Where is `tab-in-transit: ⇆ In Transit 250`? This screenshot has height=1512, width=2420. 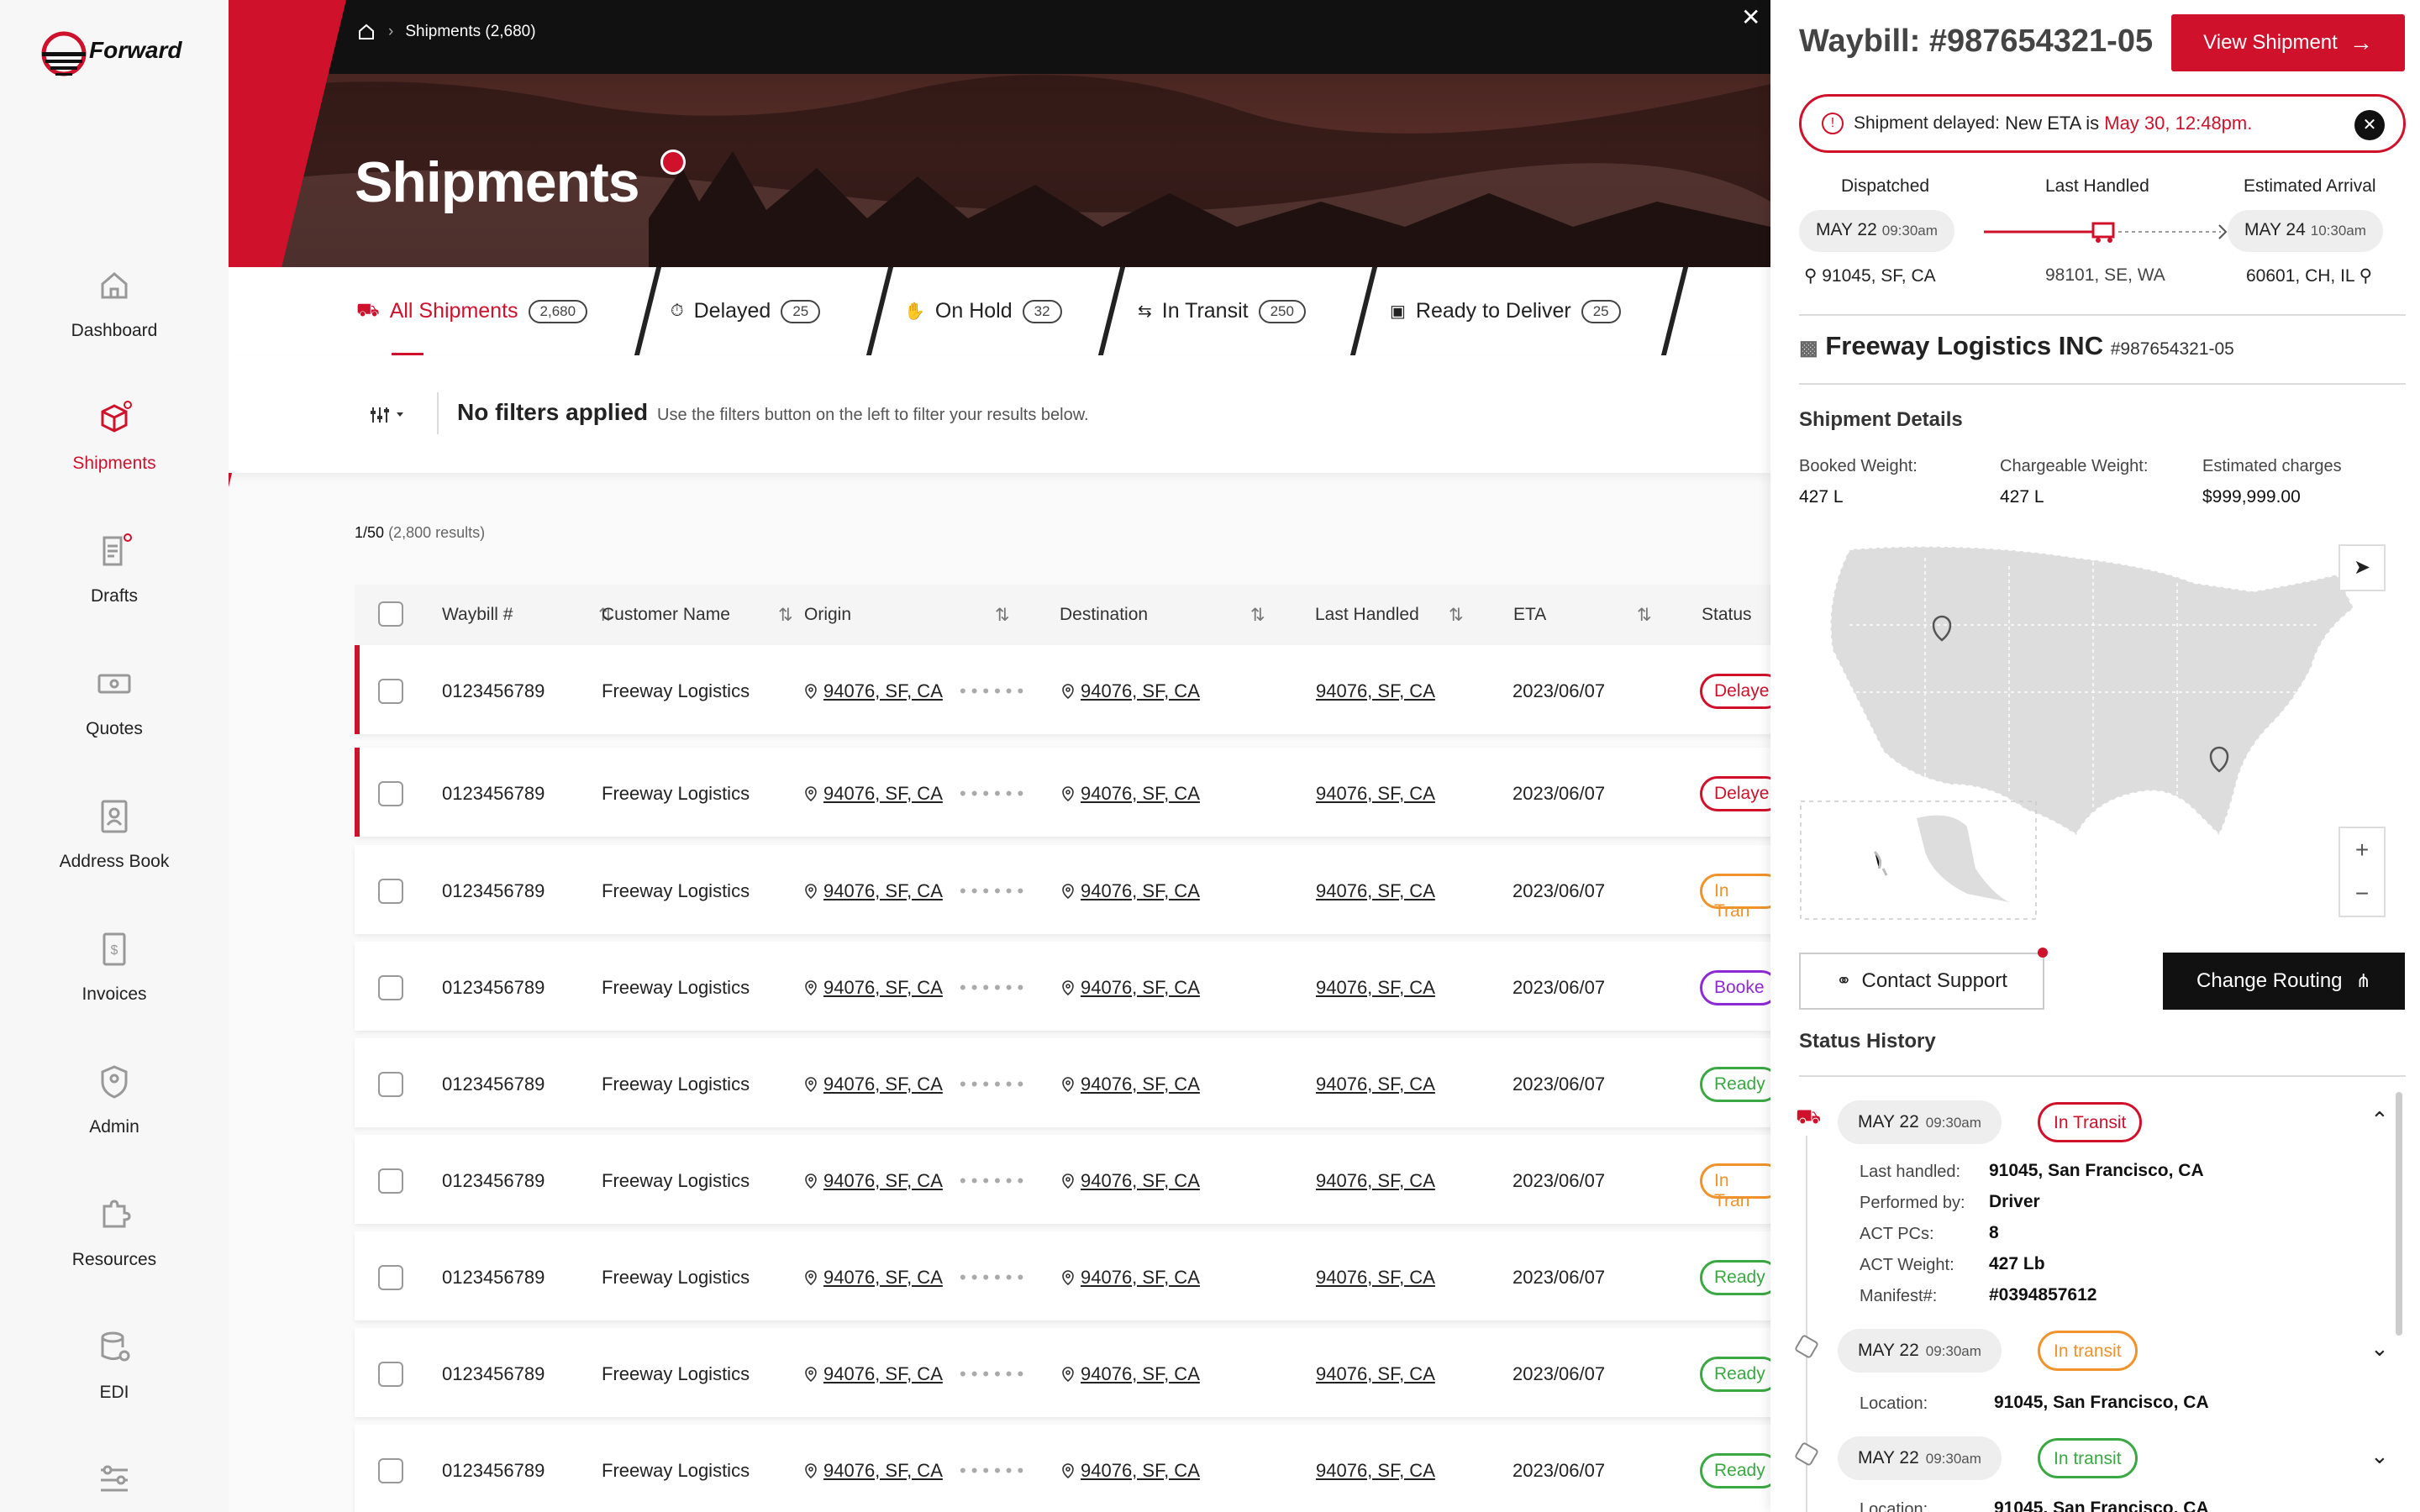 tab-in-transit: ⇆ In Transit 250 is located at coordinates (1222, 311).